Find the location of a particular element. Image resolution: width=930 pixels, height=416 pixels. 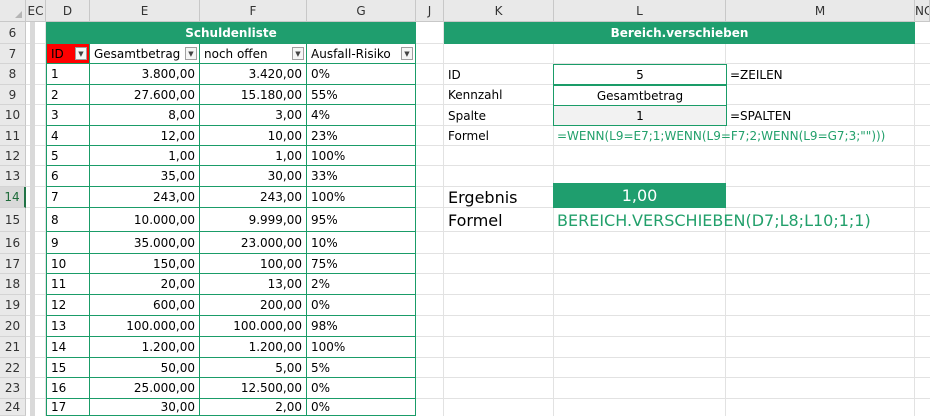

cell-gesamtbetrag: 50,00 is located at coordinates (145, 368).